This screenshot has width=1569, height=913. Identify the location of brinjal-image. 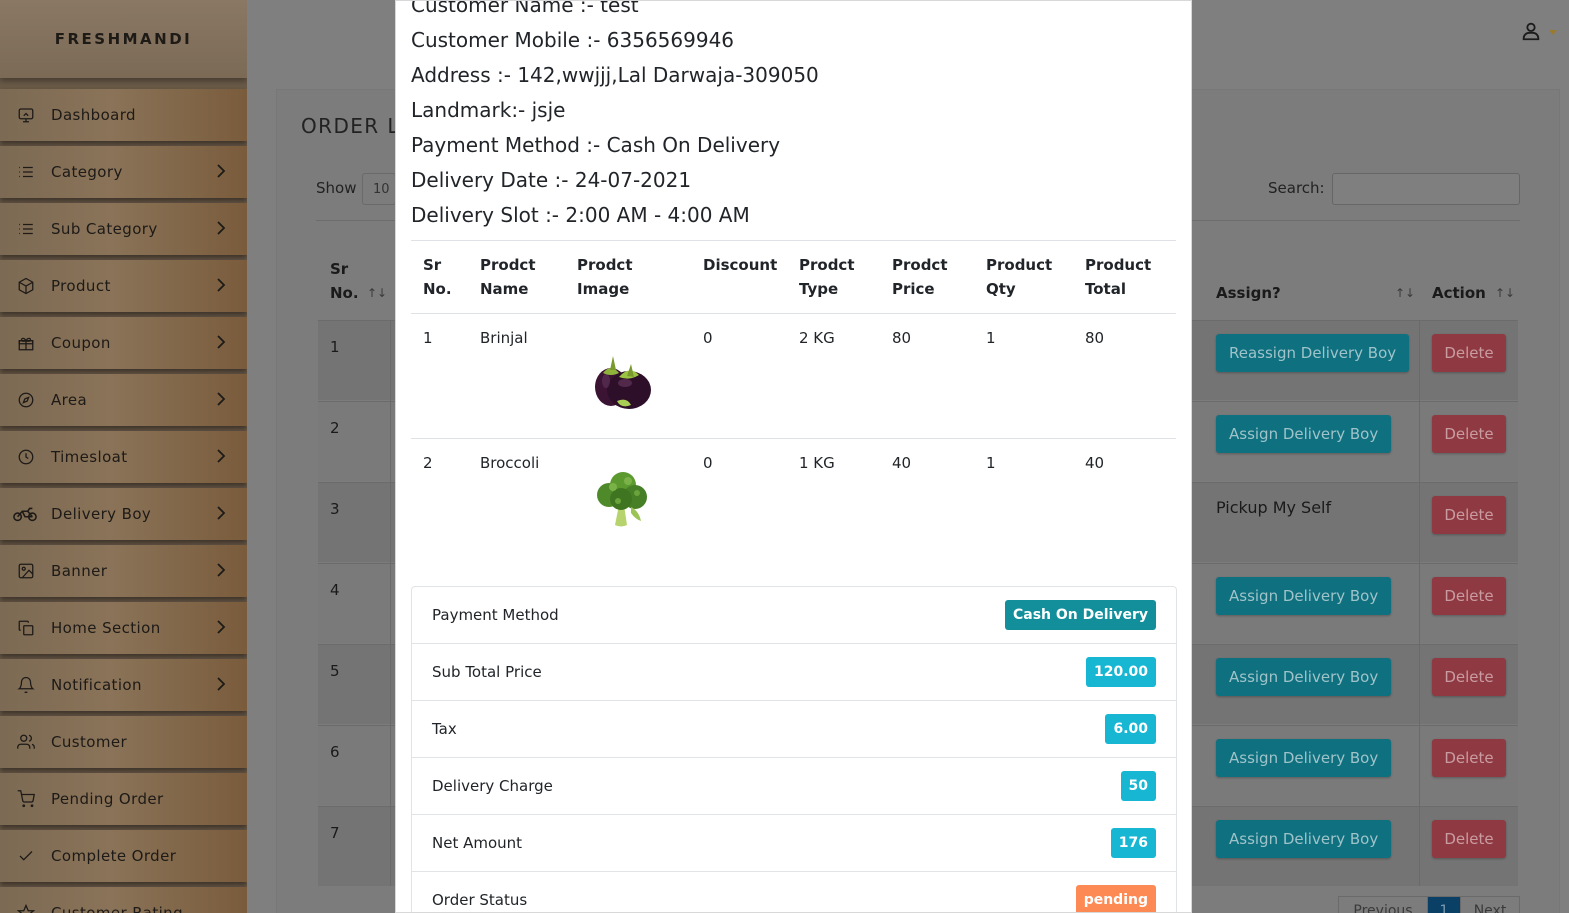
(624, 378).